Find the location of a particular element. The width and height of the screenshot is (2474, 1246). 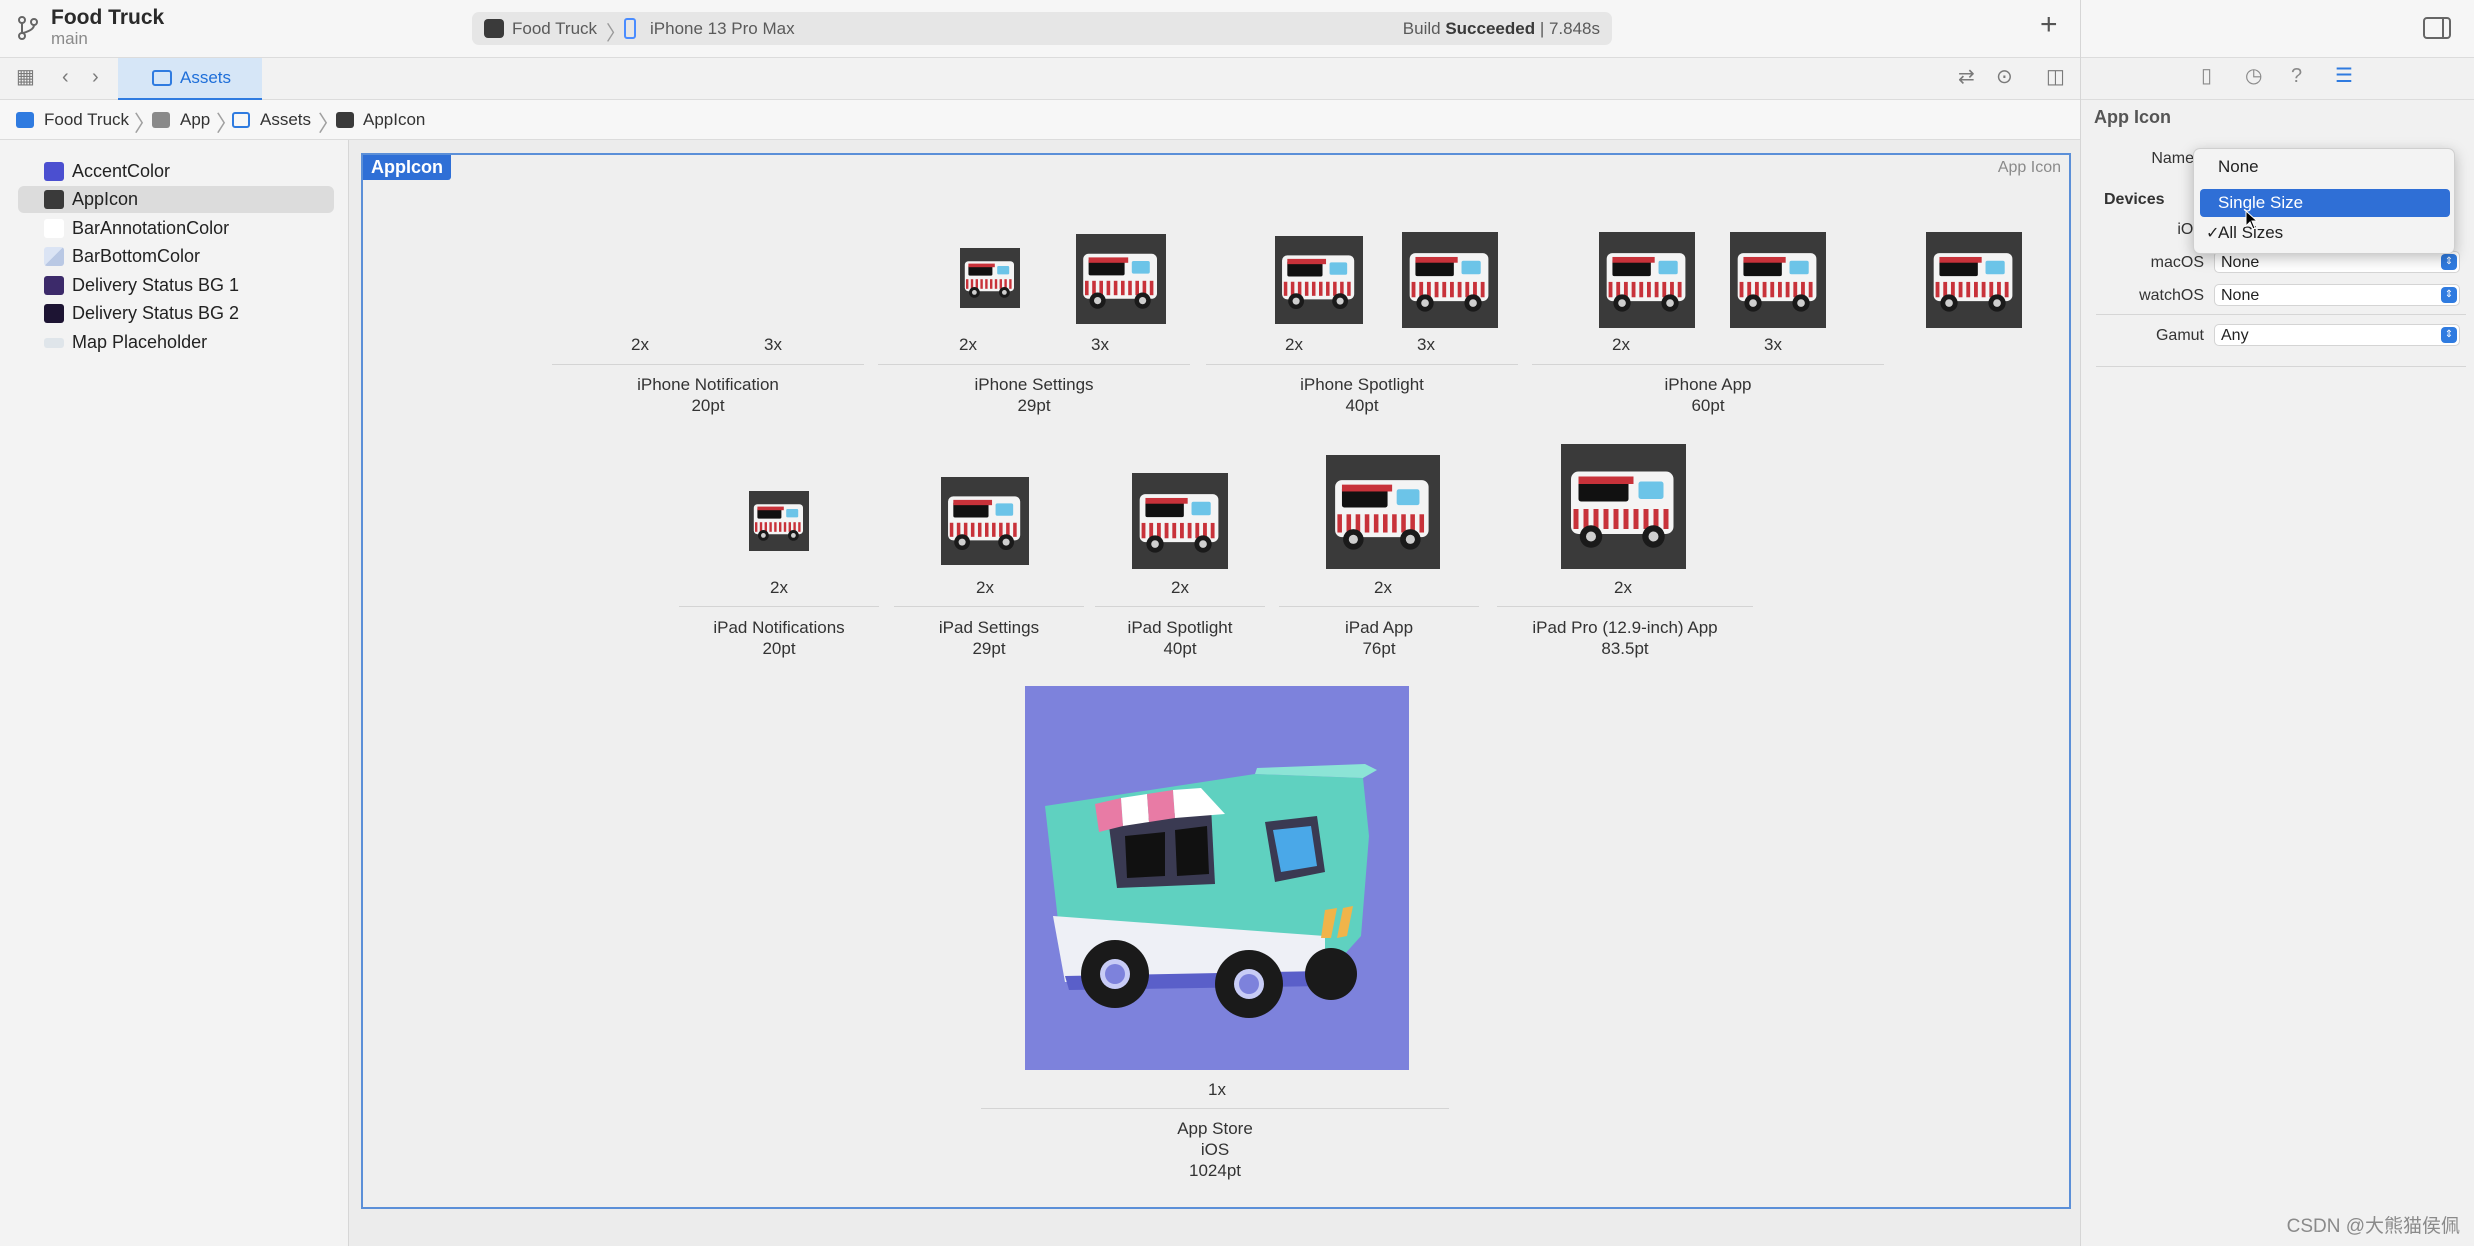

branch-name: main is located at coordinates (69, 39).